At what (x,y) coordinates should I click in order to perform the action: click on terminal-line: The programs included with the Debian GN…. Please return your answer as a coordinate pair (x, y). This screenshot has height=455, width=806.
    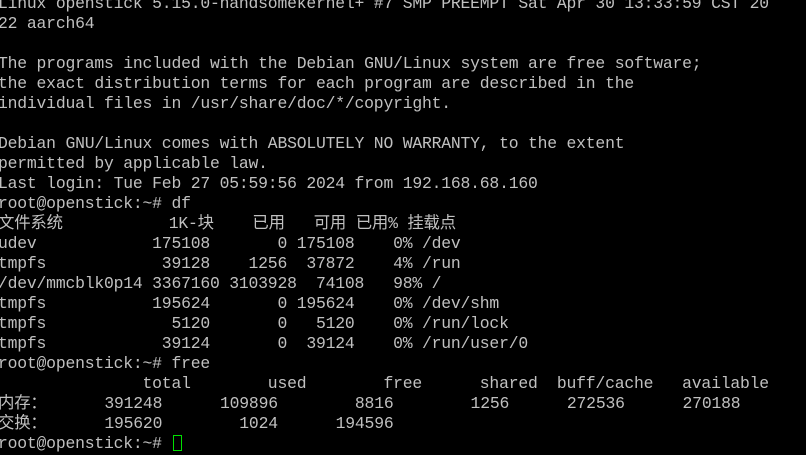
    Looking at the image, I should click on (351, 63).